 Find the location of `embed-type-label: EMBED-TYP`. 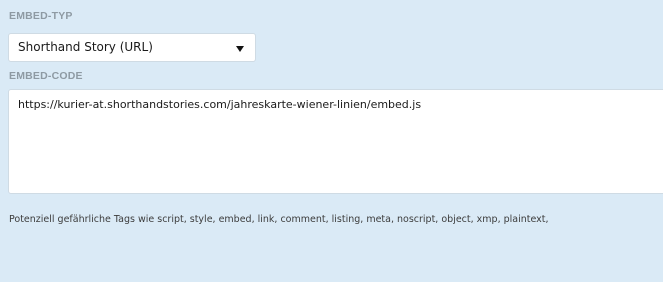

embed-type-label: EMBED-TYP is located at coordinates (41, 16).